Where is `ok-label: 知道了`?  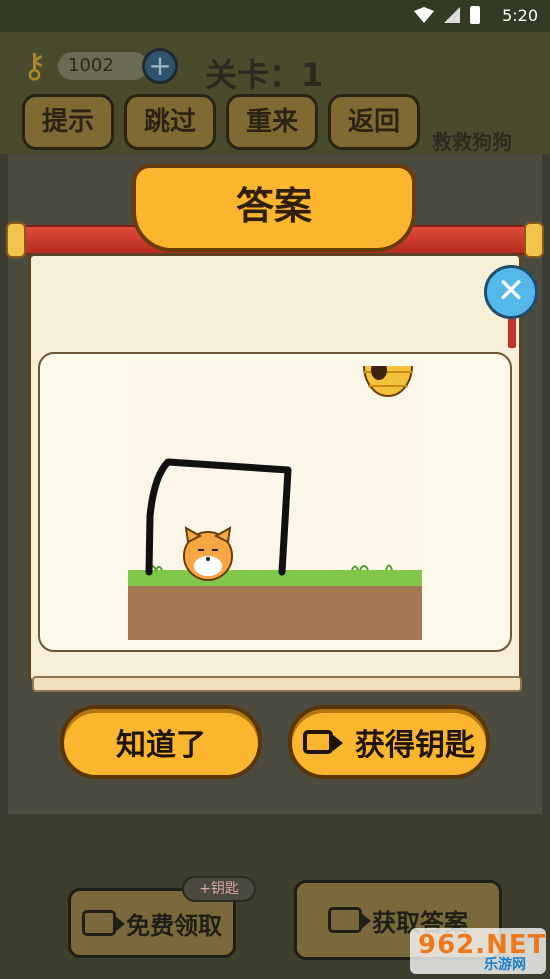
ok-label: 知道了 is located at coordinates (161, 745).